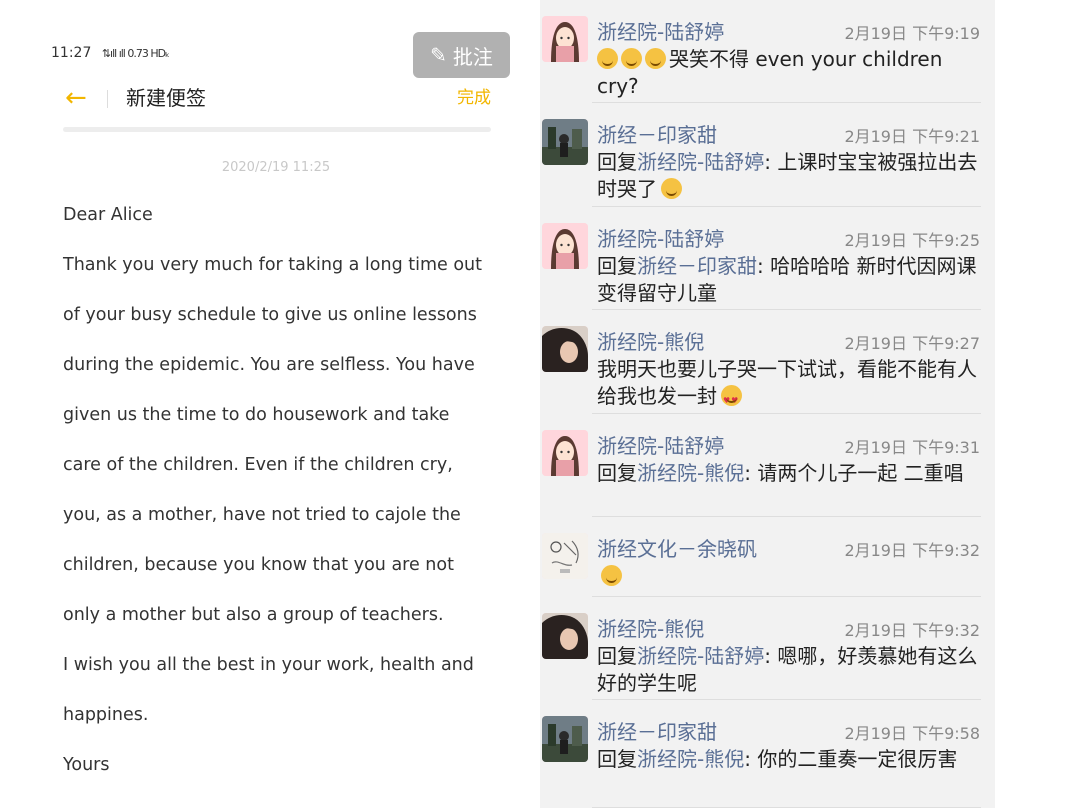 The height and width of the screenshot is (808, 1080). I want to click on chat-message: 浙经文化－余晓矾 2月19日 下午9:32, so click(767, 557).